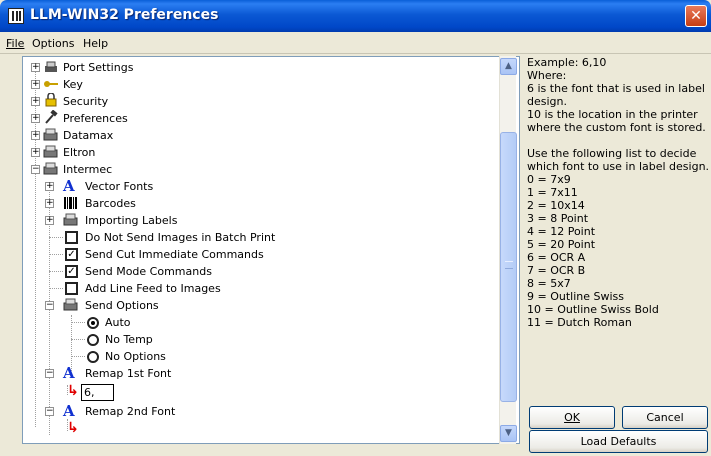 This screenshot has height=456, width=711. Describe the element at coordinates (258, 305) in the screenshot. I see `tree-item-send-options: − Send Options` at that location.